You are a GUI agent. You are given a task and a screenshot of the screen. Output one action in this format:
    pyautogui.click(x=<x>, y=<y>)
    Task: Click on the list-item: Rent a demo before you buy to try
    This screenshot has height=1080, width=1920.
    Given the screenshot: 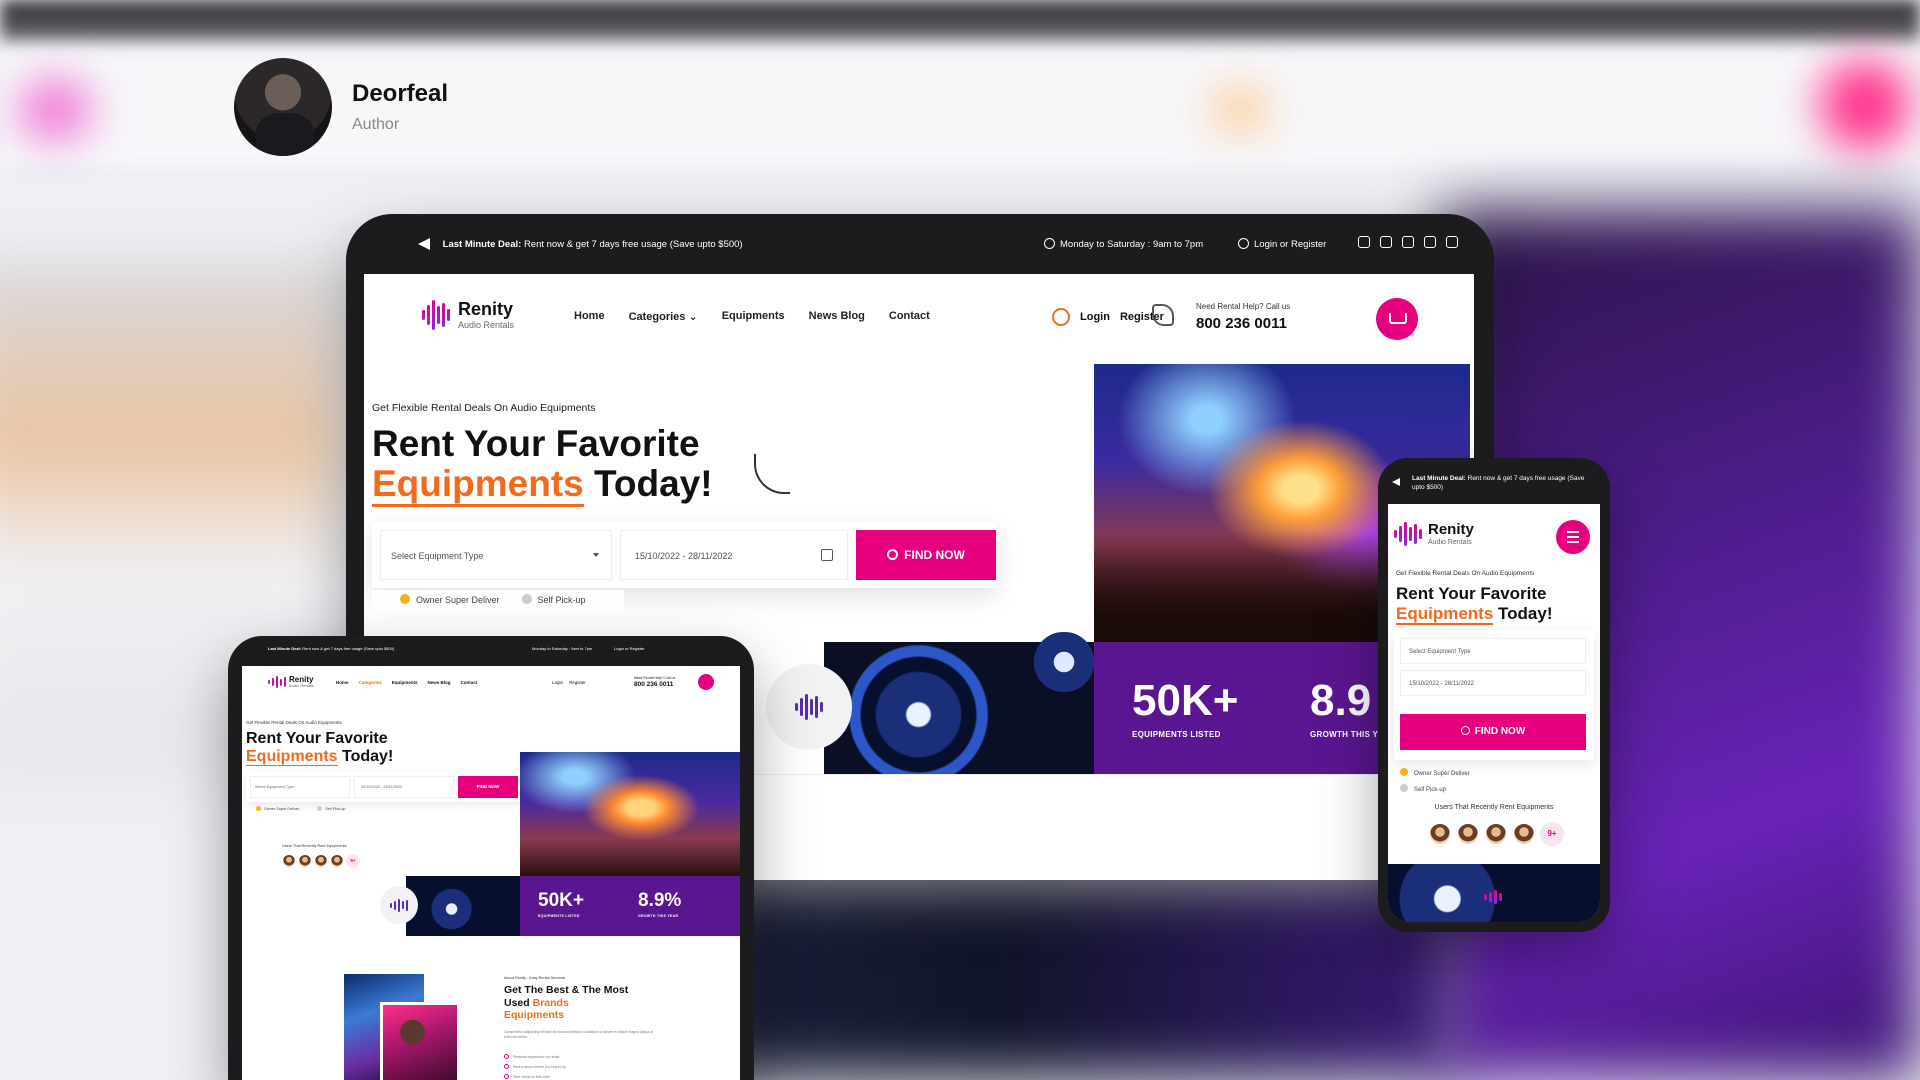 What is the action you would take?
    pyautogui.click(x=535, y=1067)
    